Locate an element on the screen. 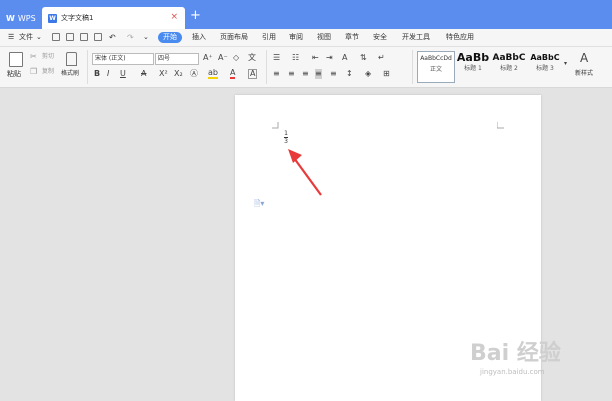  character-border-icon: A is located at coordinates (253, 74).